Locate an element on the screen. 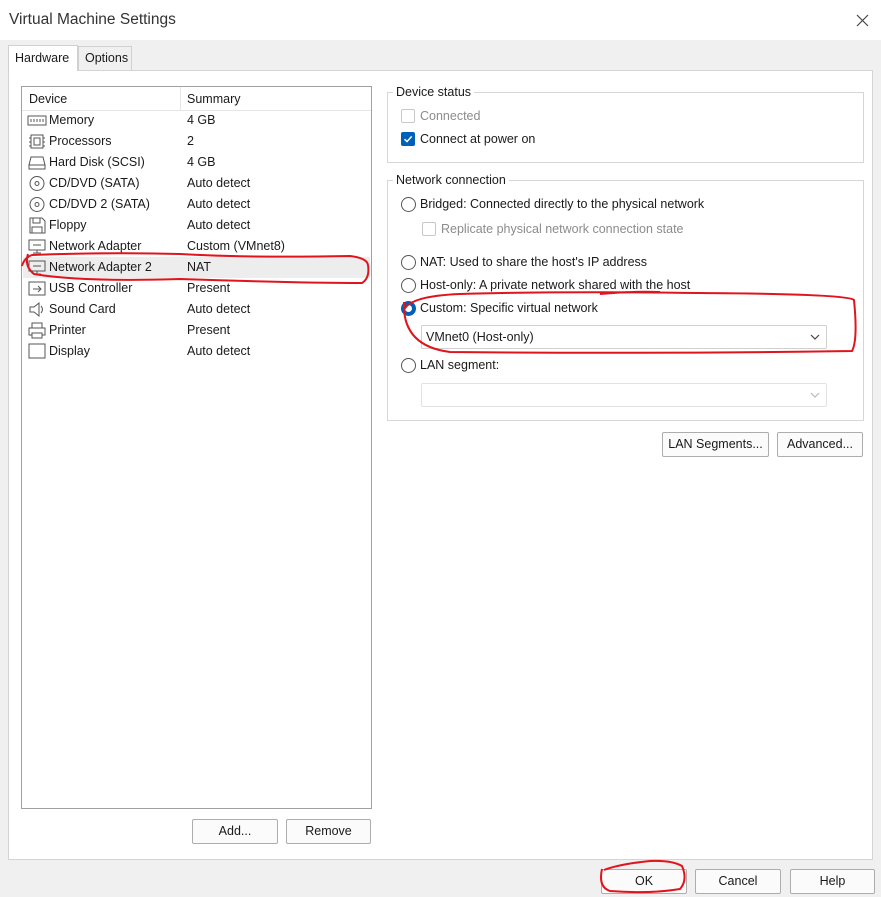 This screenshot has width=881, height=897. device-list-header: Device Summary is located at coordinates (196, 99).